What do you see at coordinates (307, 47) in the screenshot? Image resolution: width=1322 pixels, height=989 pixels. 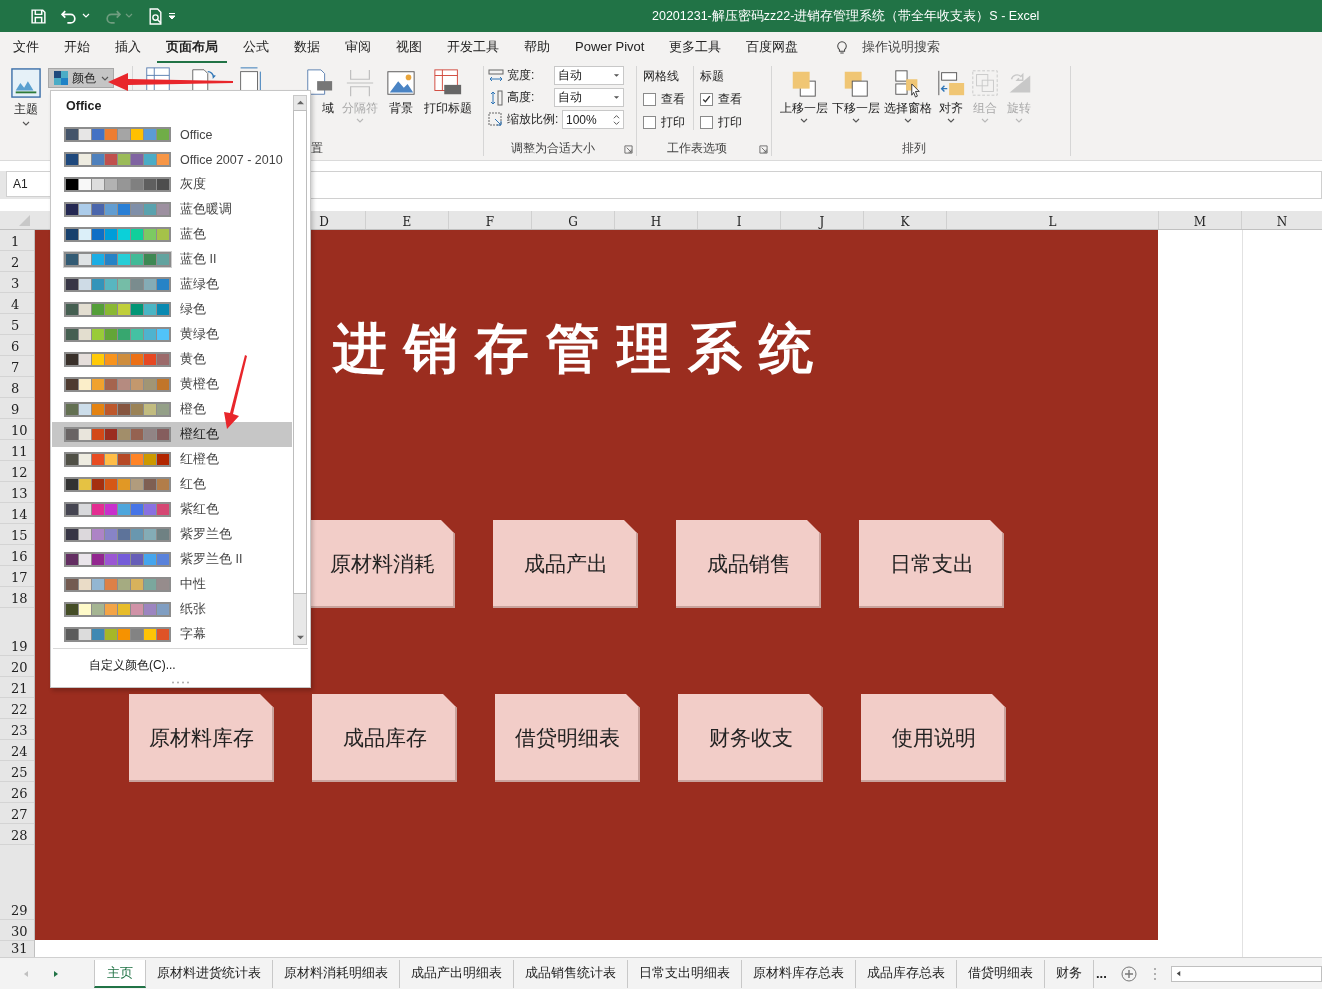 I see `ribbon-tab: 数据` at bounding box center [307, 47].